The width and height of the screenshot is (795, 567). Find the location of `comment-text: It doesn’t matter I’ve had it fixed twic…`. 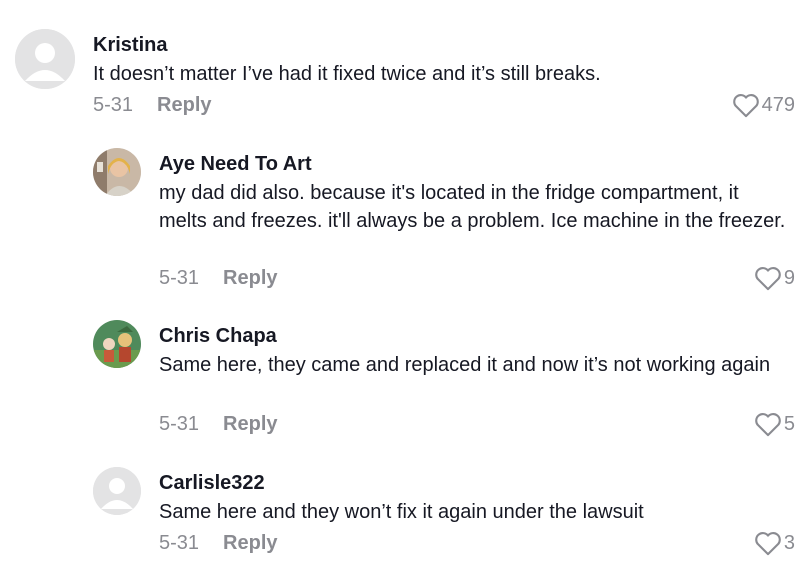

comment-text: It doesn’t matter I’ve had it fixed twic… is located at coordinates (347, 74).